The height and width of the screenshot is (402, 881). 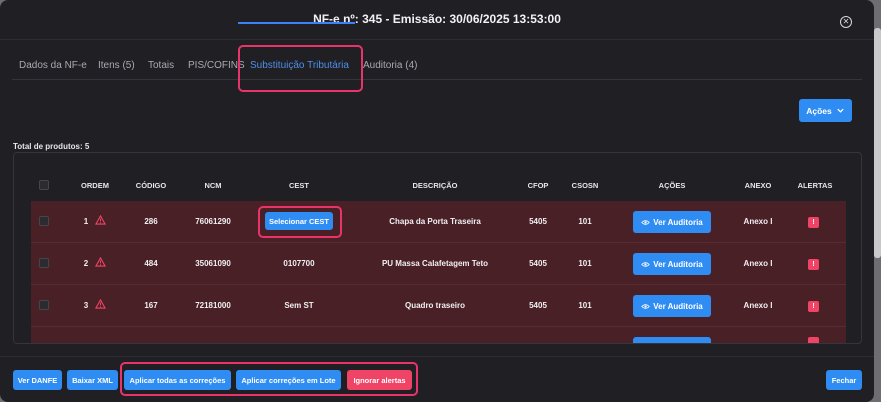 What do you see at coordinates (390, 65) in the screenshot?
I see `tab-auditoria: Auditoria (4)` at bounding box center [390, 65].